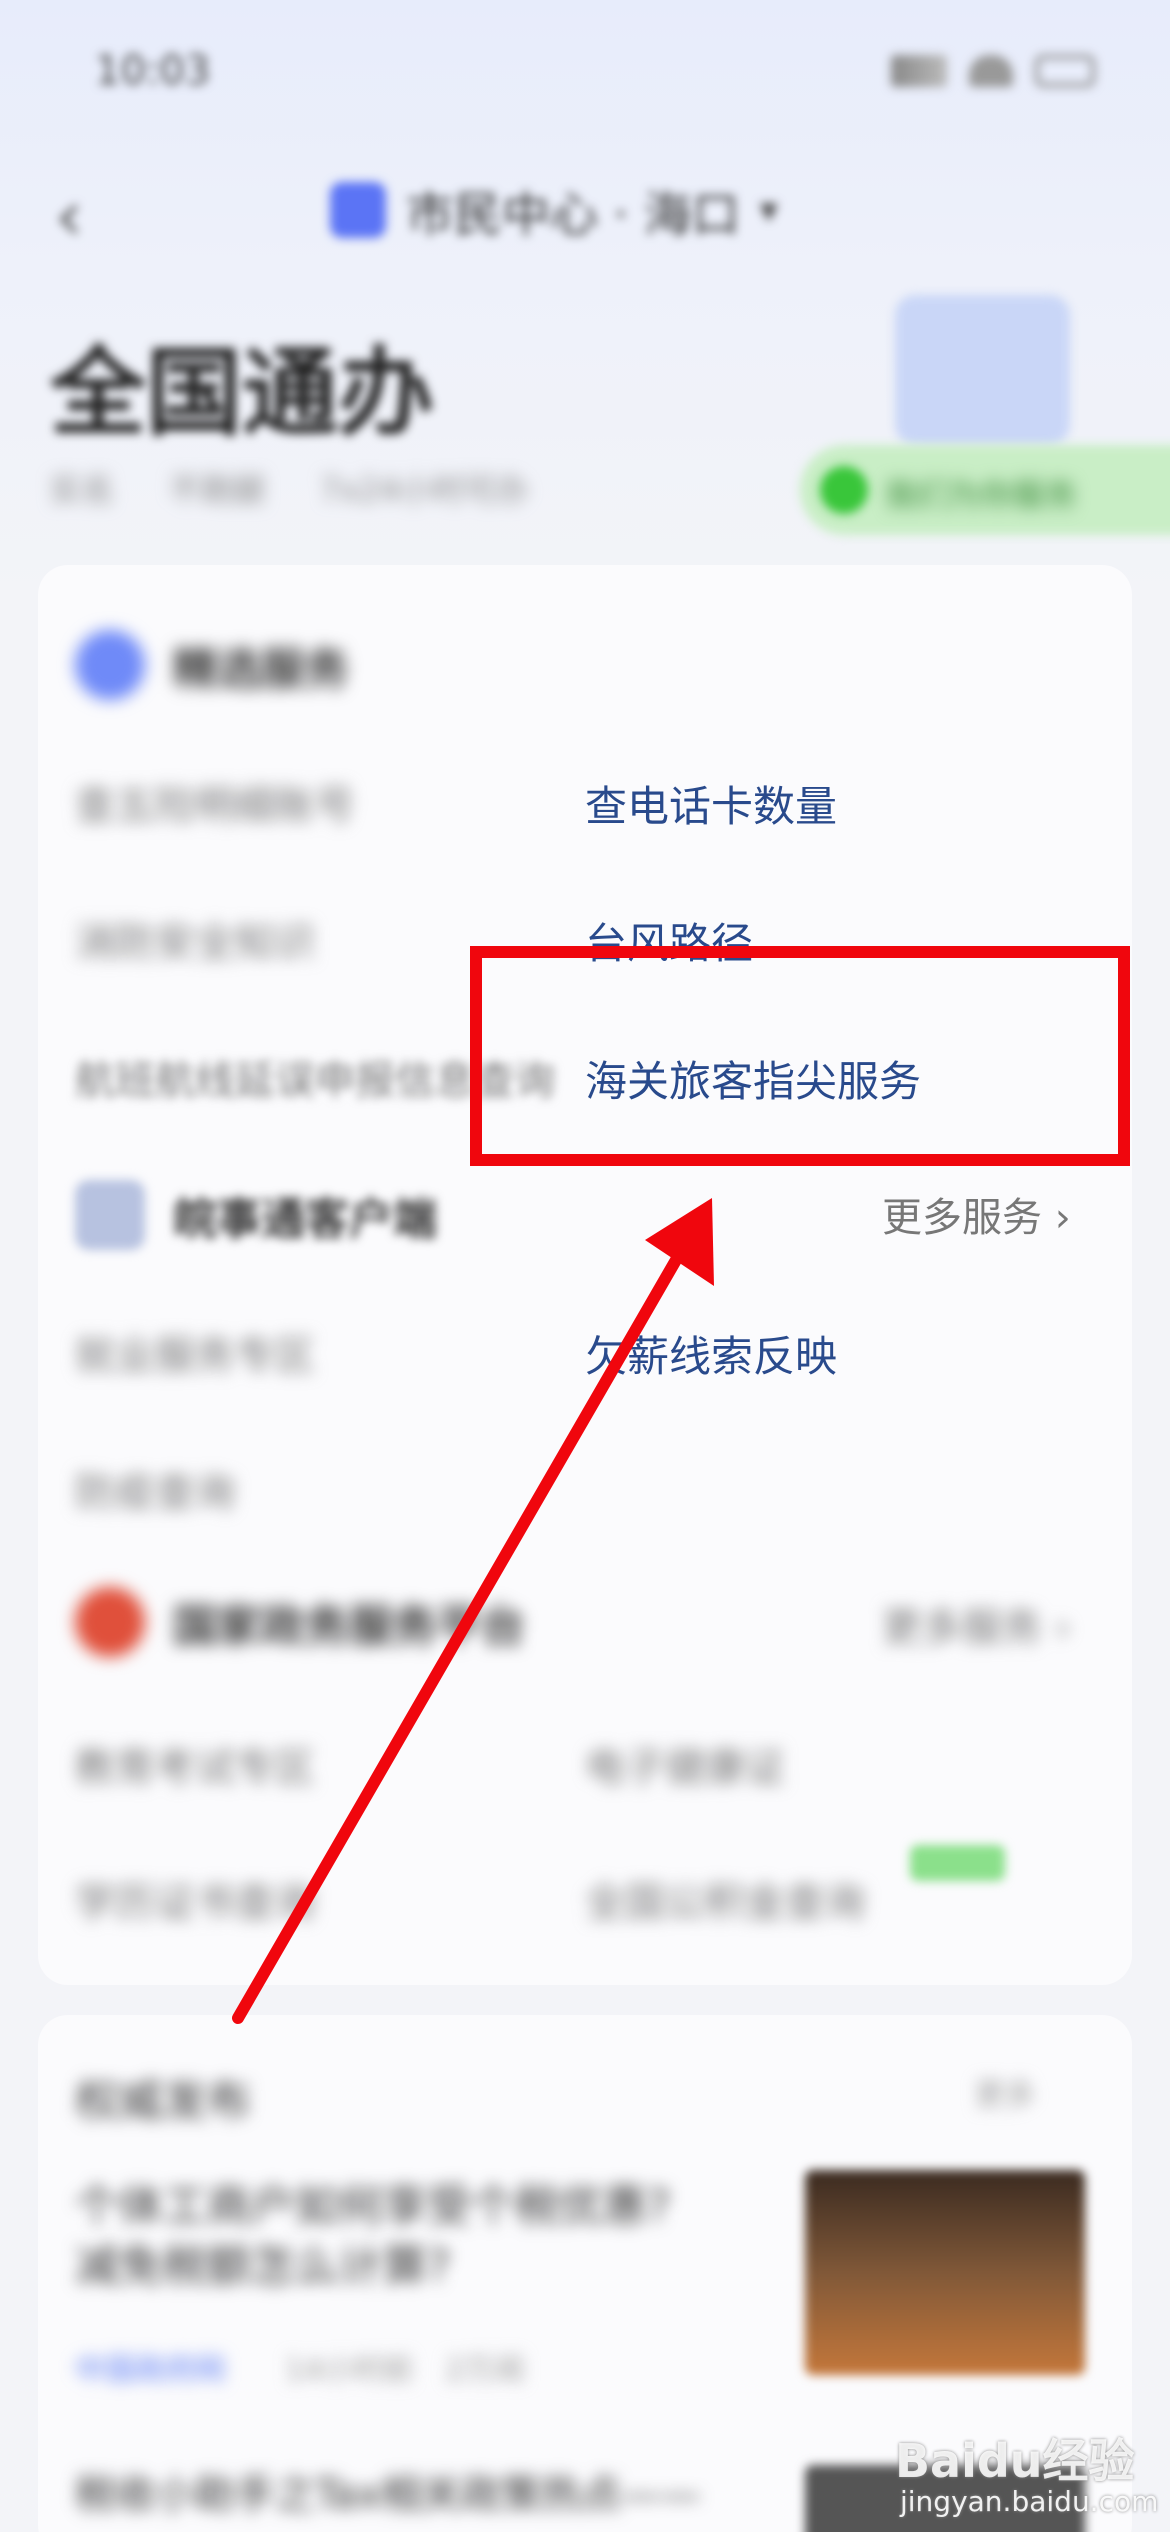 The height and width of the screenshot is (2532, 1170). What do you see at coordinates (289, 488) in the screenshot?
I see `header-tags: 实名 不跑腿 7x24小时可办` at bounding box center [289, 488].